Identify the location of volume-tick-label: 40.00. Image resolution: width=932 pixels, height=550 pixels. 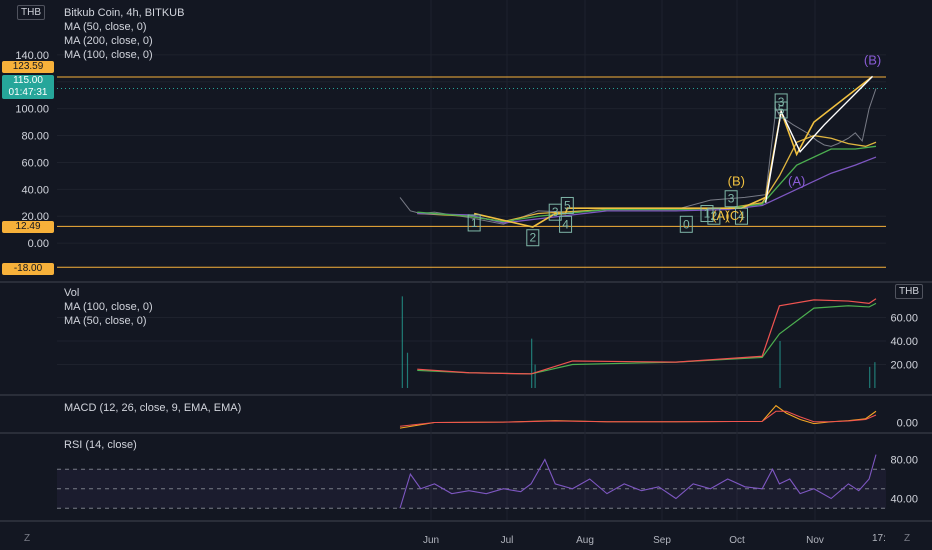
(904, 342).